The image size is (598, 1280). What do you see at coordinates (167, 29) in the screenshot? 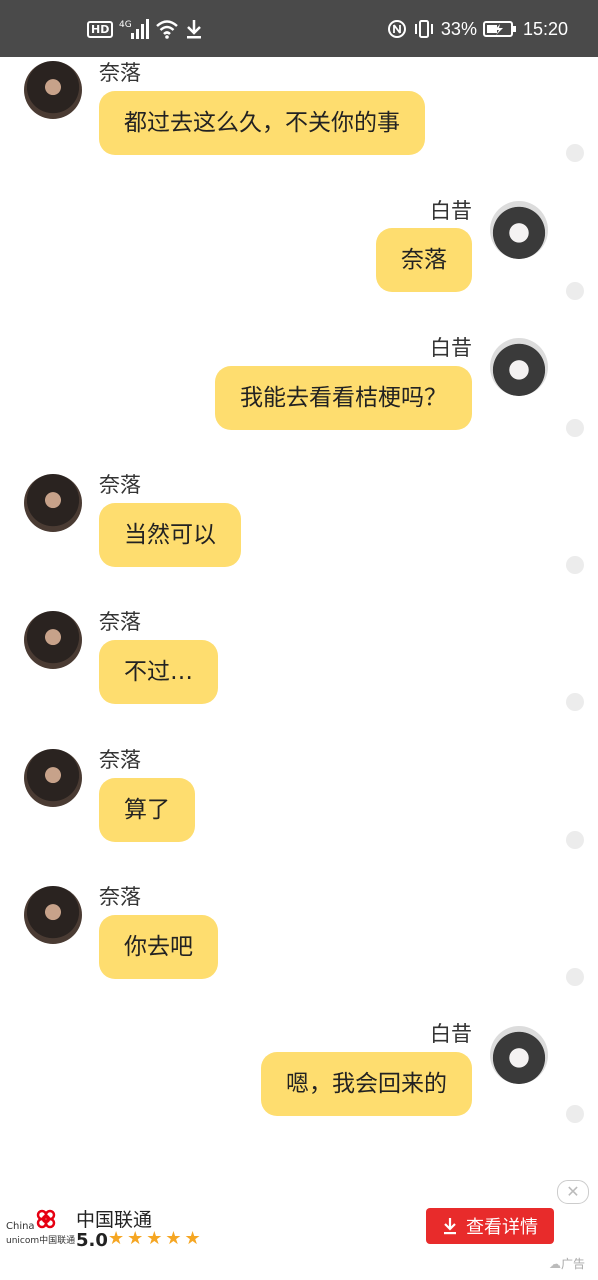
I see `wifi-icon` at bounding box center [167, 29].